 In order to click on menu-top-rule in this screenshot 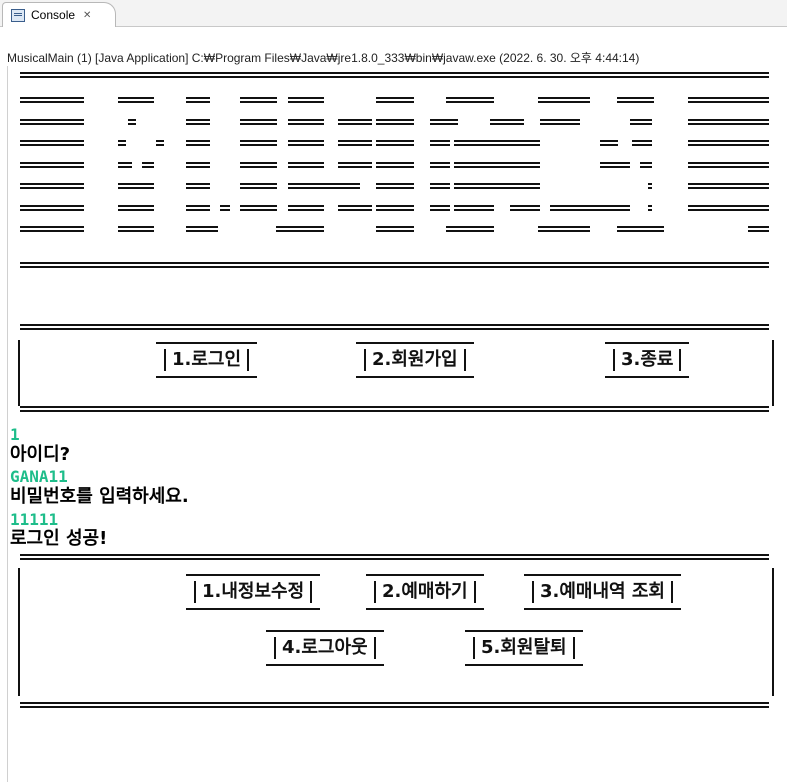, I will do `click(394, 327)`.